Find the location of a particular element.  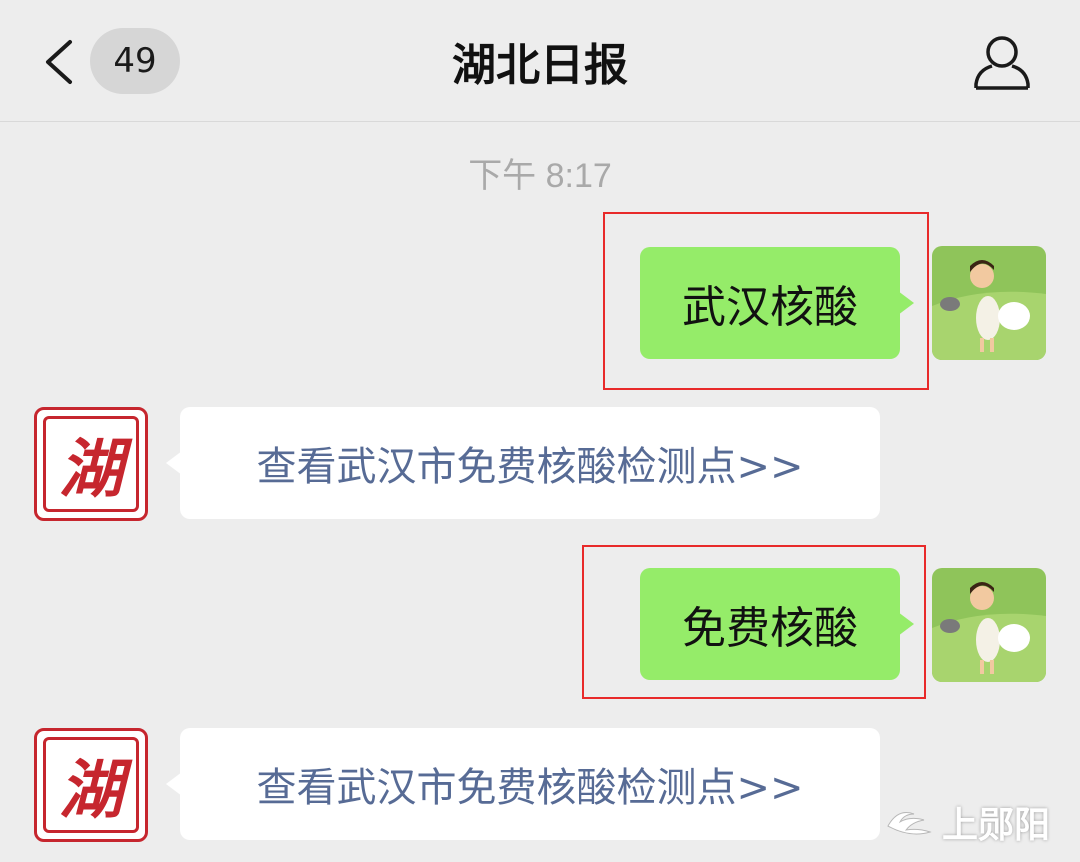

message-timestamp: 下午 8:17 is located at coordinates (540, 176).